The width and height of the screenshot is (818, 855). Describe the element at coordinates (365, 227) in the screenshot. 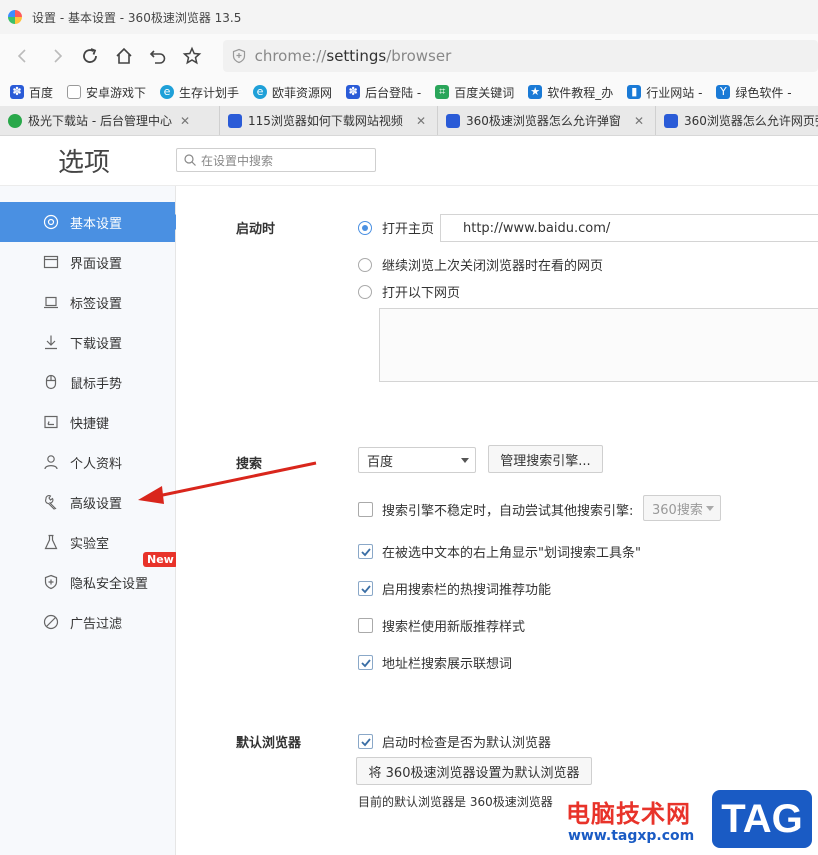

I see `radio-selected-icon` at that location.